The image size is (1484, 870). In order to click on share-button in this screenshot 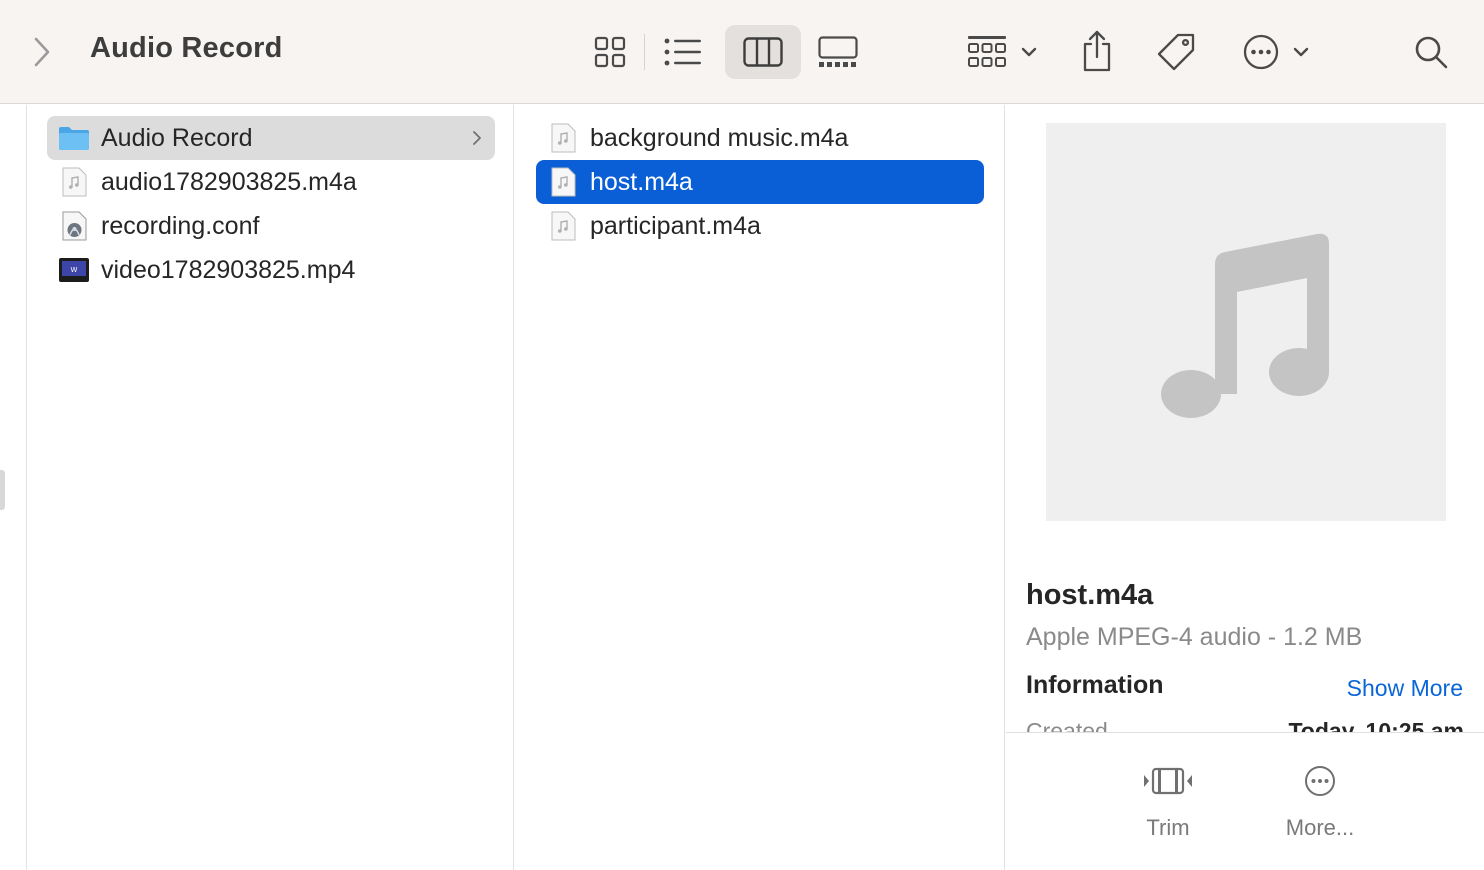, I will do `click(1097, 51)`.